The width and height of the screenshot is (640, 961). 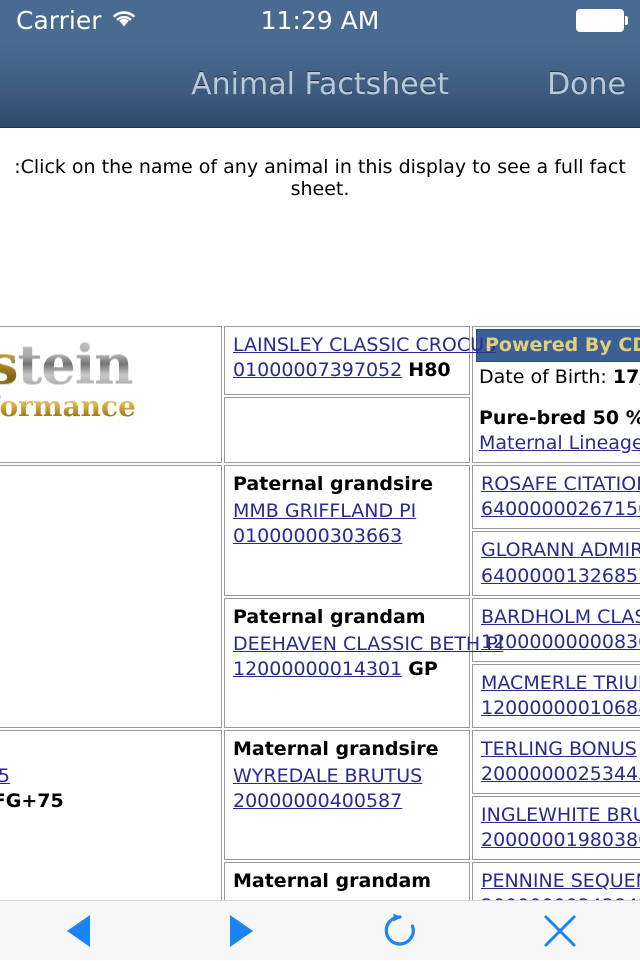 I want to click on reload-icon, so click(x=400, y=931).